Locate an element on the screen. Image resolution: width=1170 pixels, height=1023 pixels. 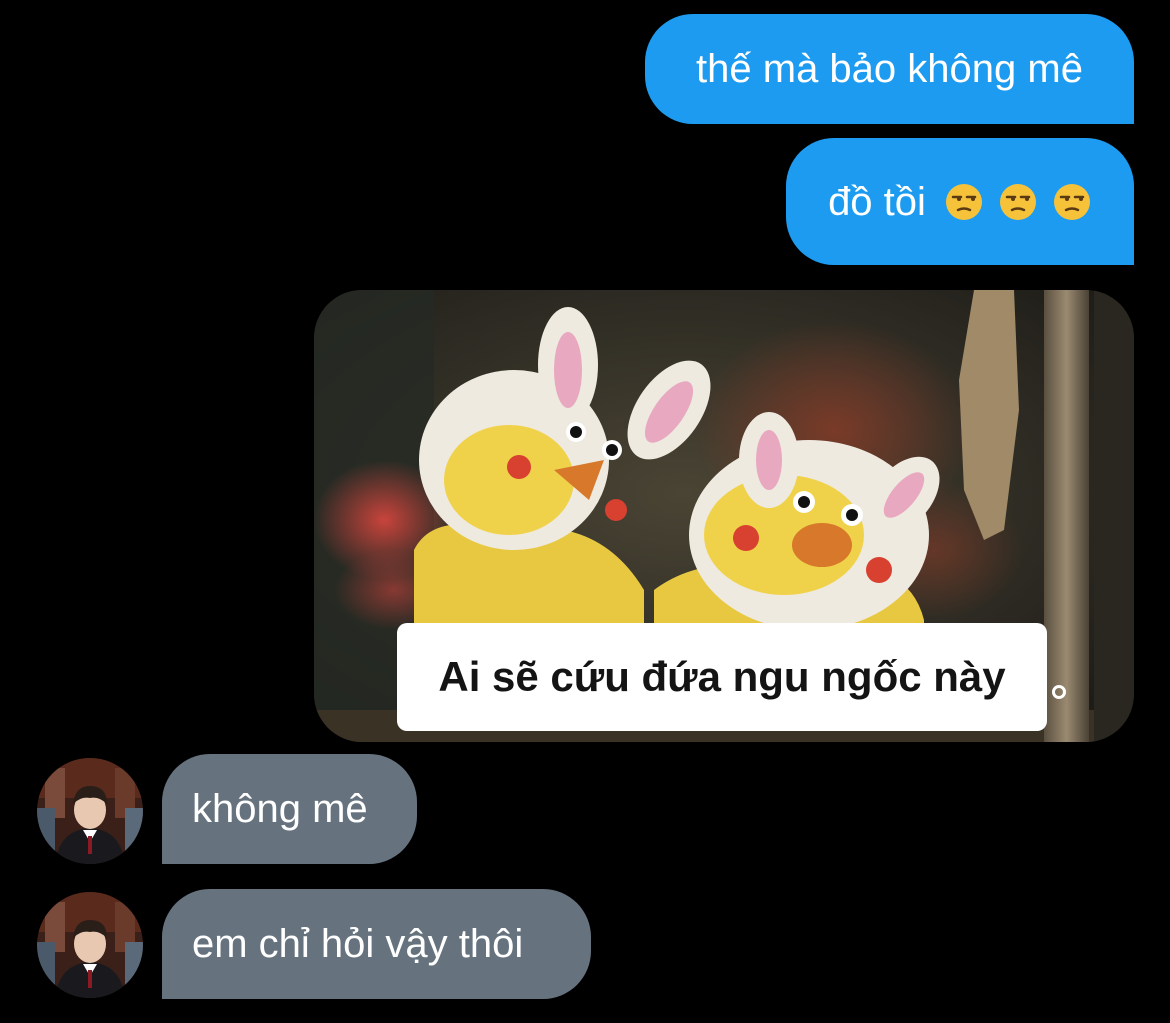
meme-caption: Ai sẽ cứu đứa ngu ngốc này is located at coordinates (722, 677).